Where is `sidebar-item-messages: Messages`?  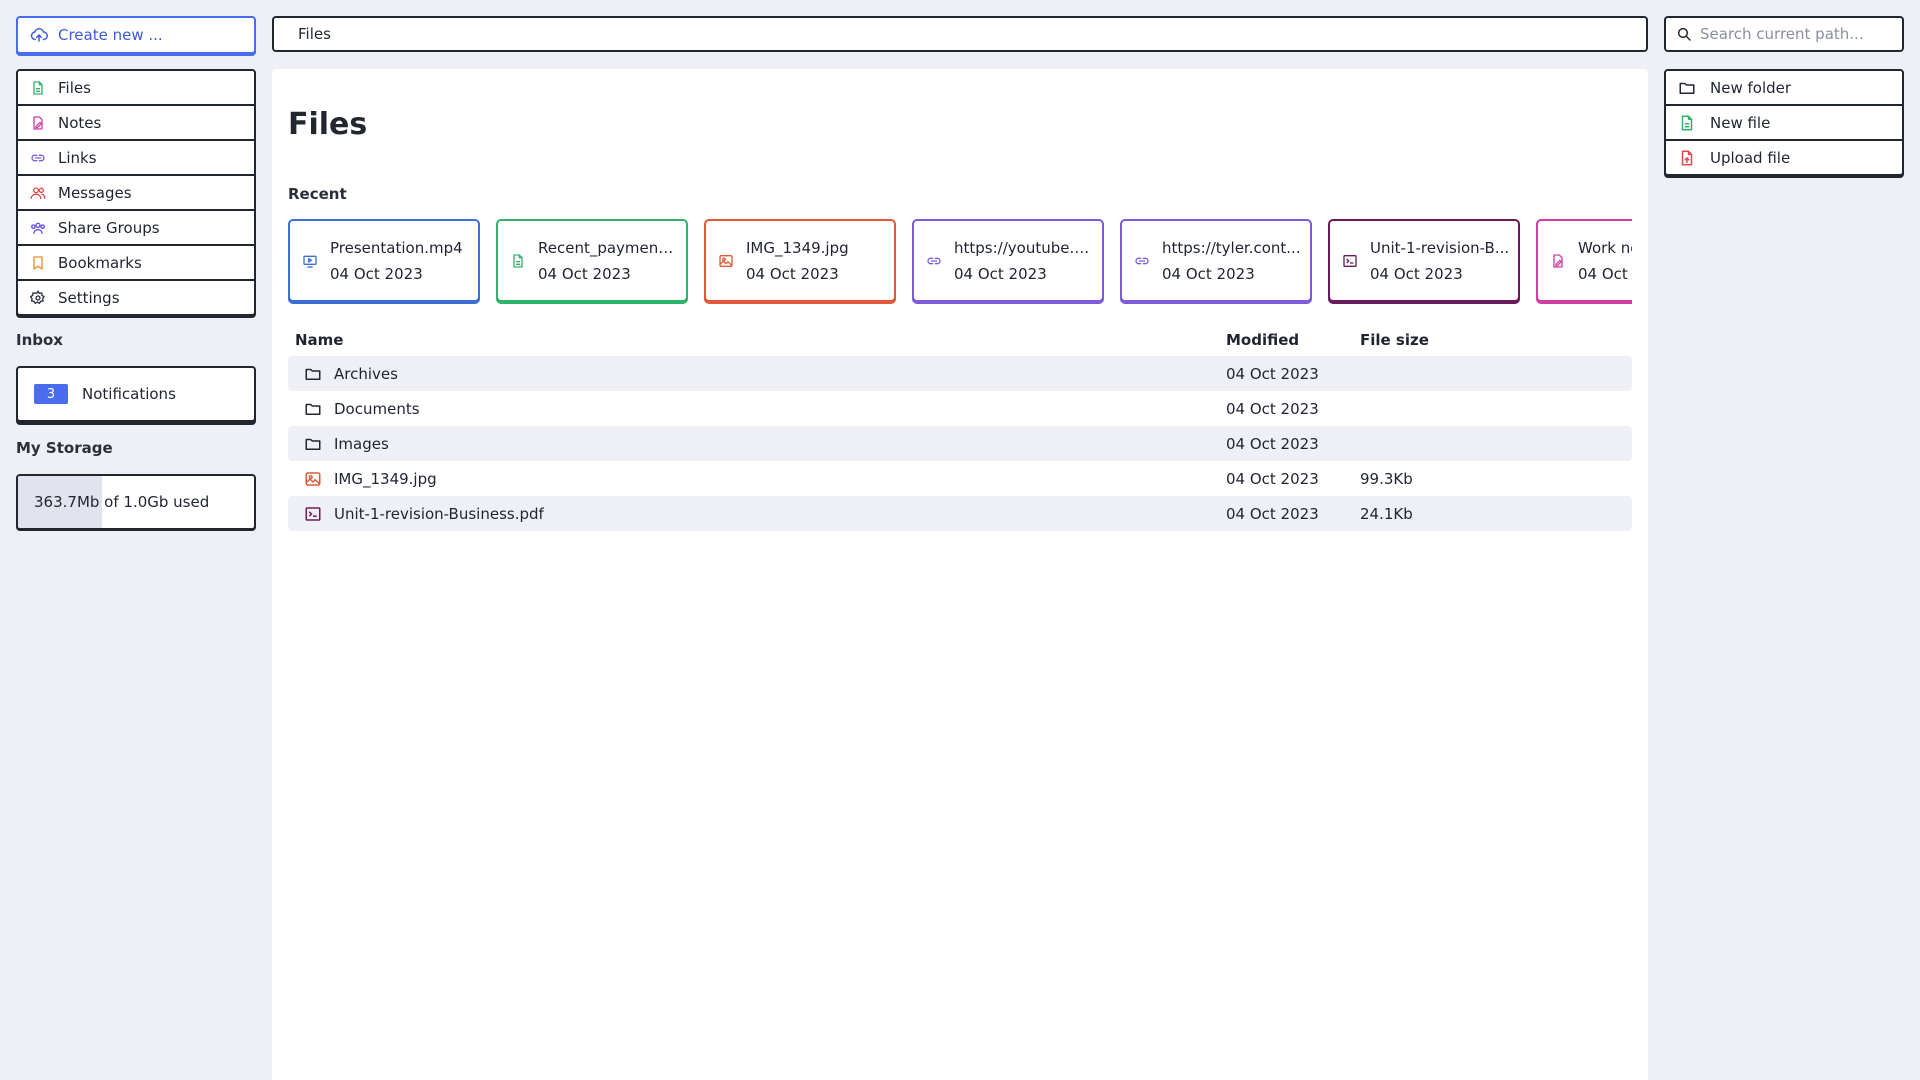 sidebar-item-messages: Messages is located at coordinates (136, 191).